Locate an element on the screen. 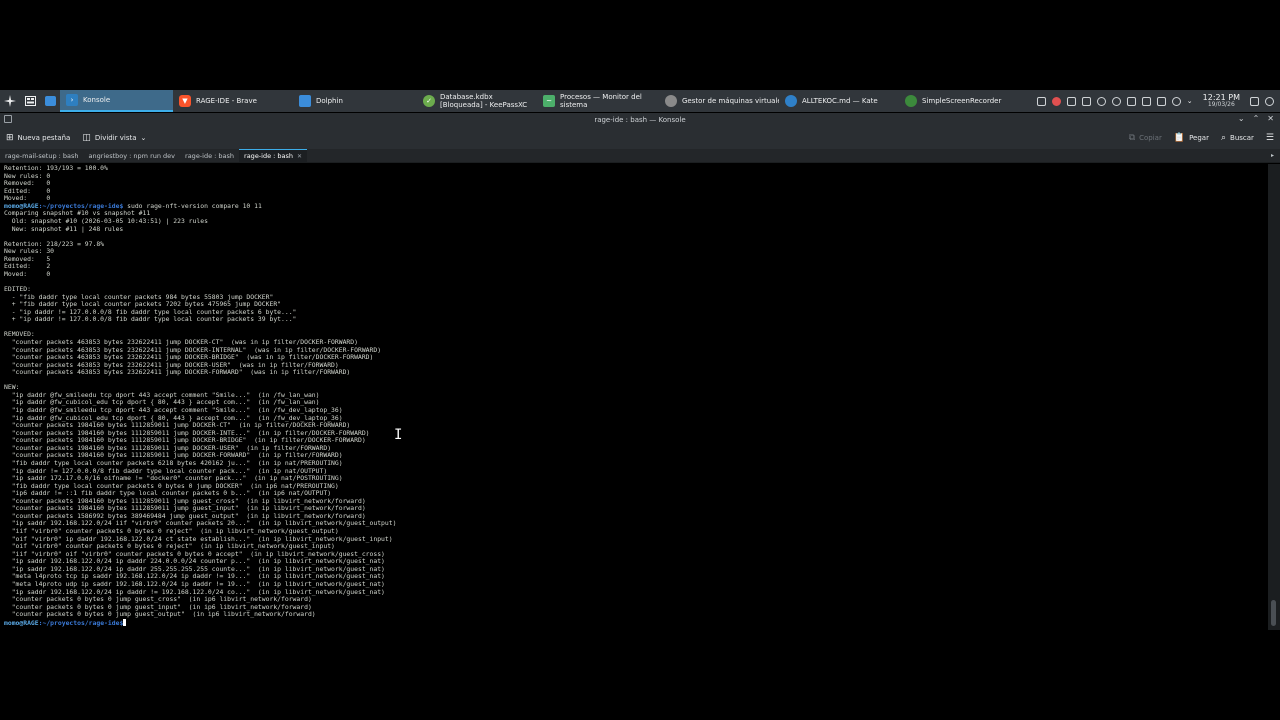 This screenshot has width=1280, height=720. screen-recorder-icon is located at coordinates (911, 101).